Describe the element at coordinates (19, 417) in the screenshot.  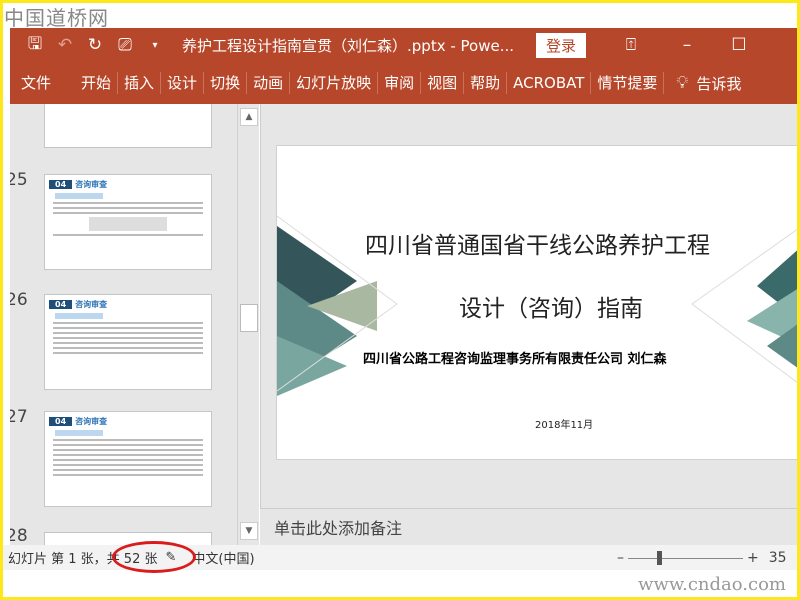
I see `slide-number: 27` at that location.